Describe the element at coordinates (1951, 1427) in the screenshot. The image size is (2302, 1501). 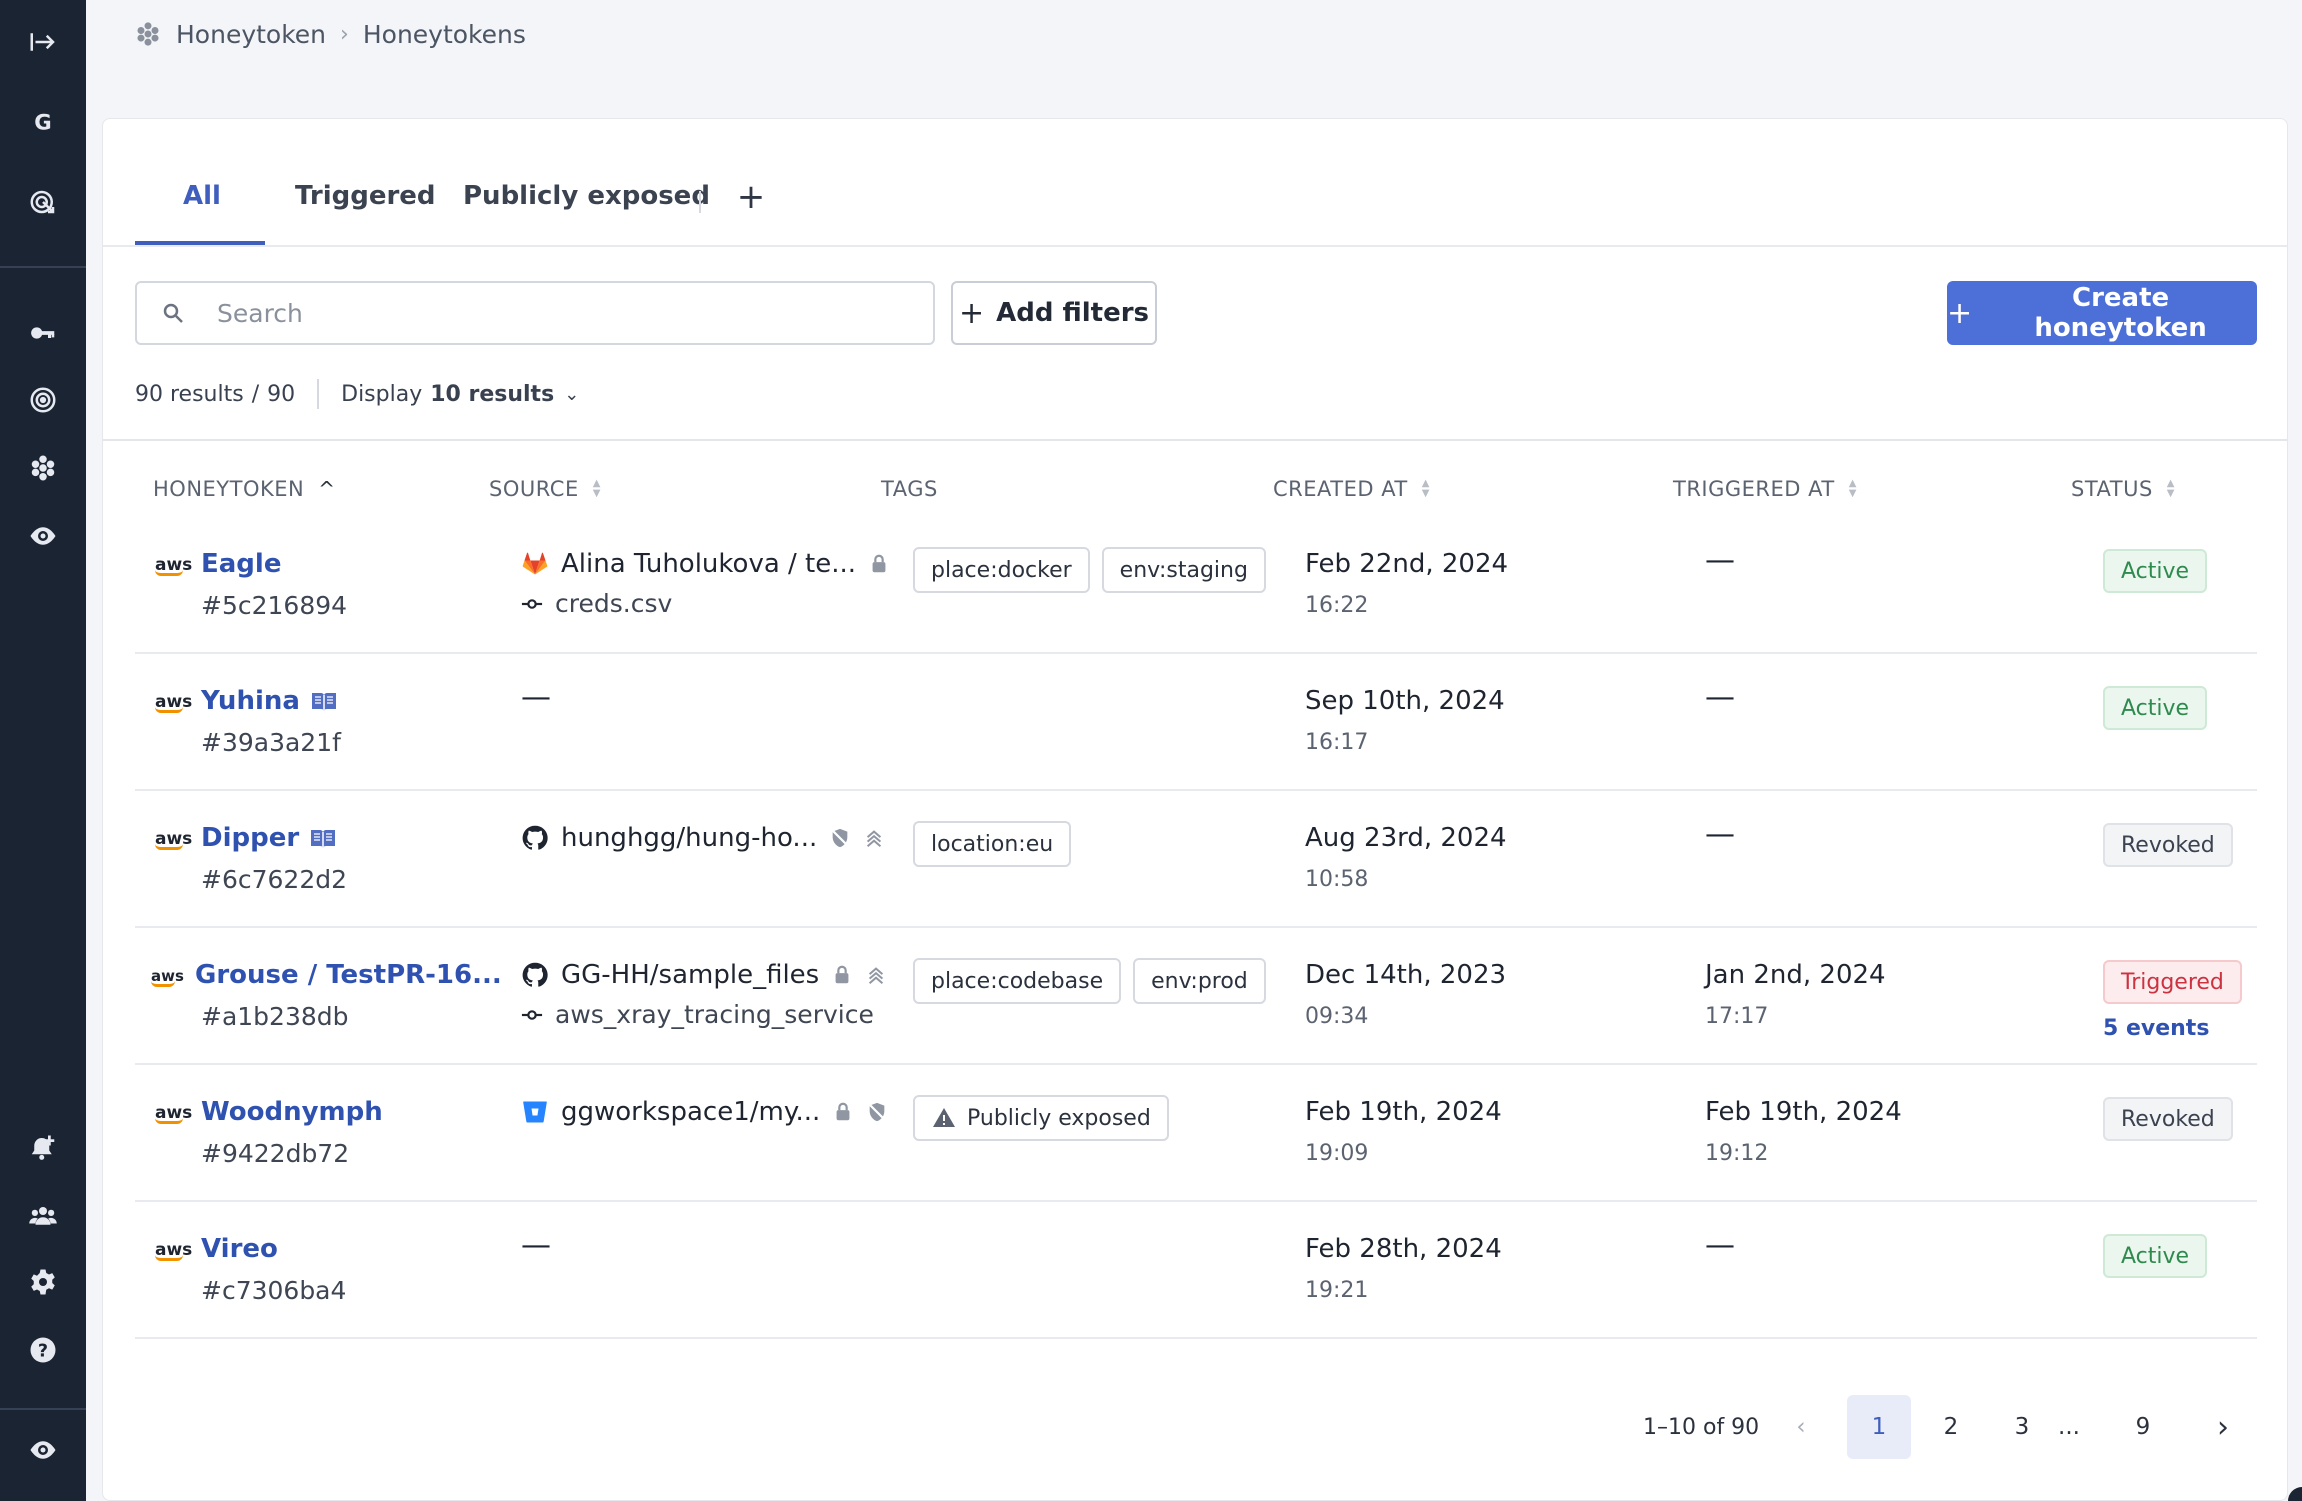
I see `page-2-button: 2` at that location.